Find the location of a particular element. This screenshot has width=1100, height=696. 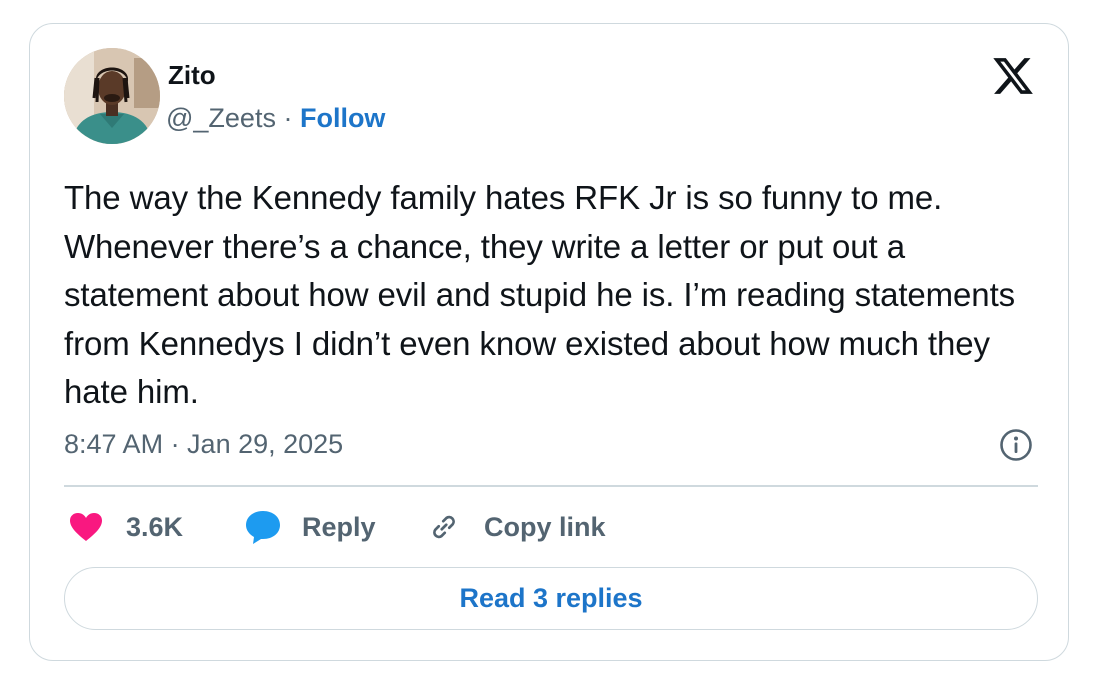

link-icon is located at coordinates (444, 527).